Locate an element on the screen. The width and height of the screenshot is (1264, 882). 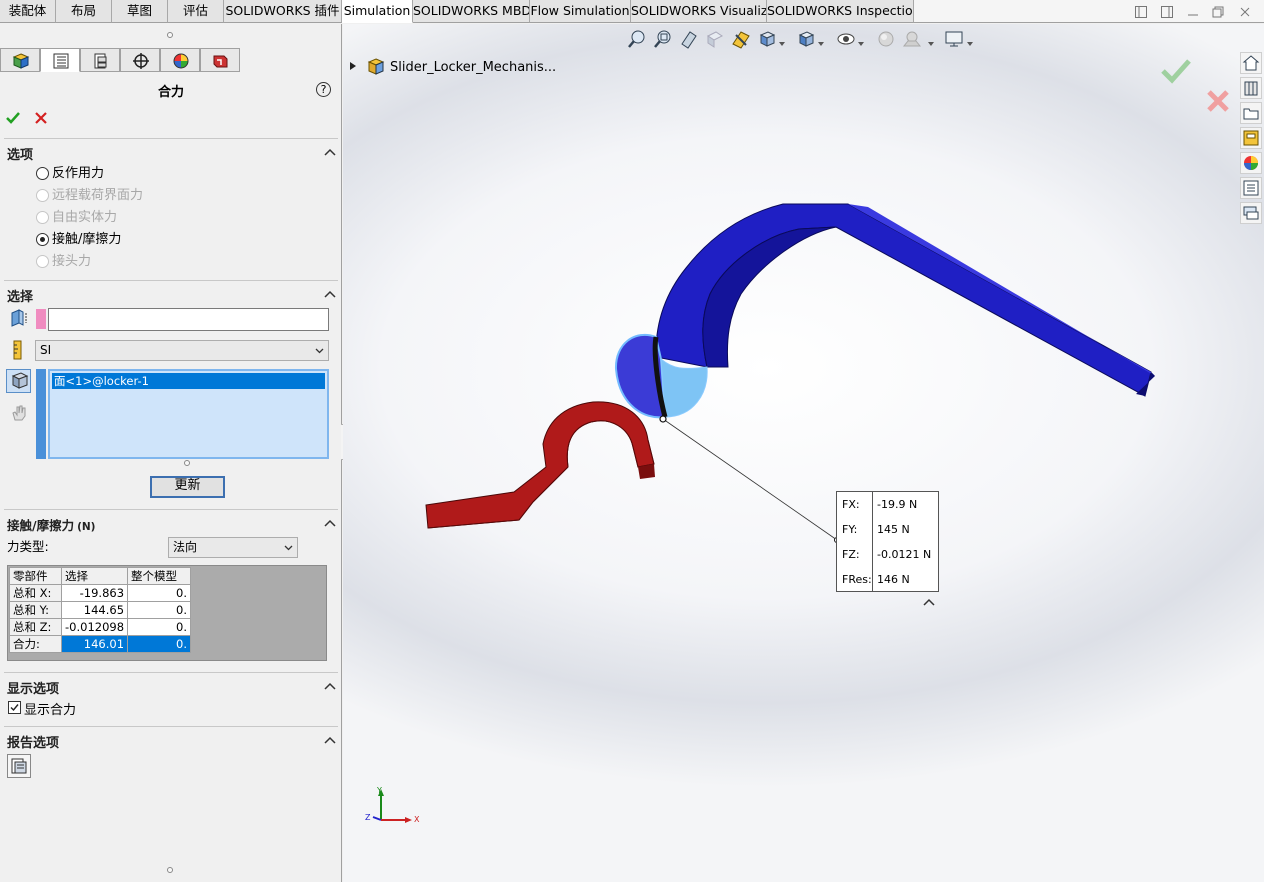
panel-grip-top is located at coordinates (170, 35).